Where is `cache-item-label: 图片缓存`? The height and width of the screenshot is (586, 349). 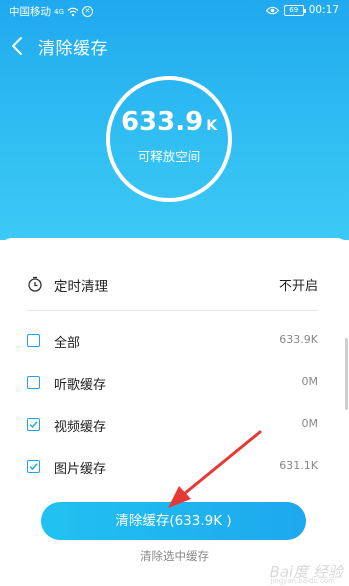 cache-item-label: 图片缓存 is located at coordinates (80, 469).